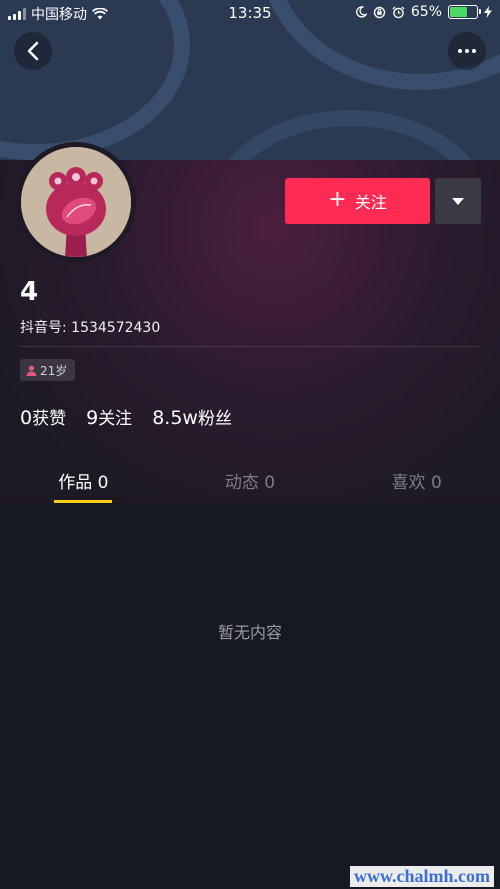  Describe the element at coordinates (92, 418) in the screenshot. I see `stat-value: 9` at that location.